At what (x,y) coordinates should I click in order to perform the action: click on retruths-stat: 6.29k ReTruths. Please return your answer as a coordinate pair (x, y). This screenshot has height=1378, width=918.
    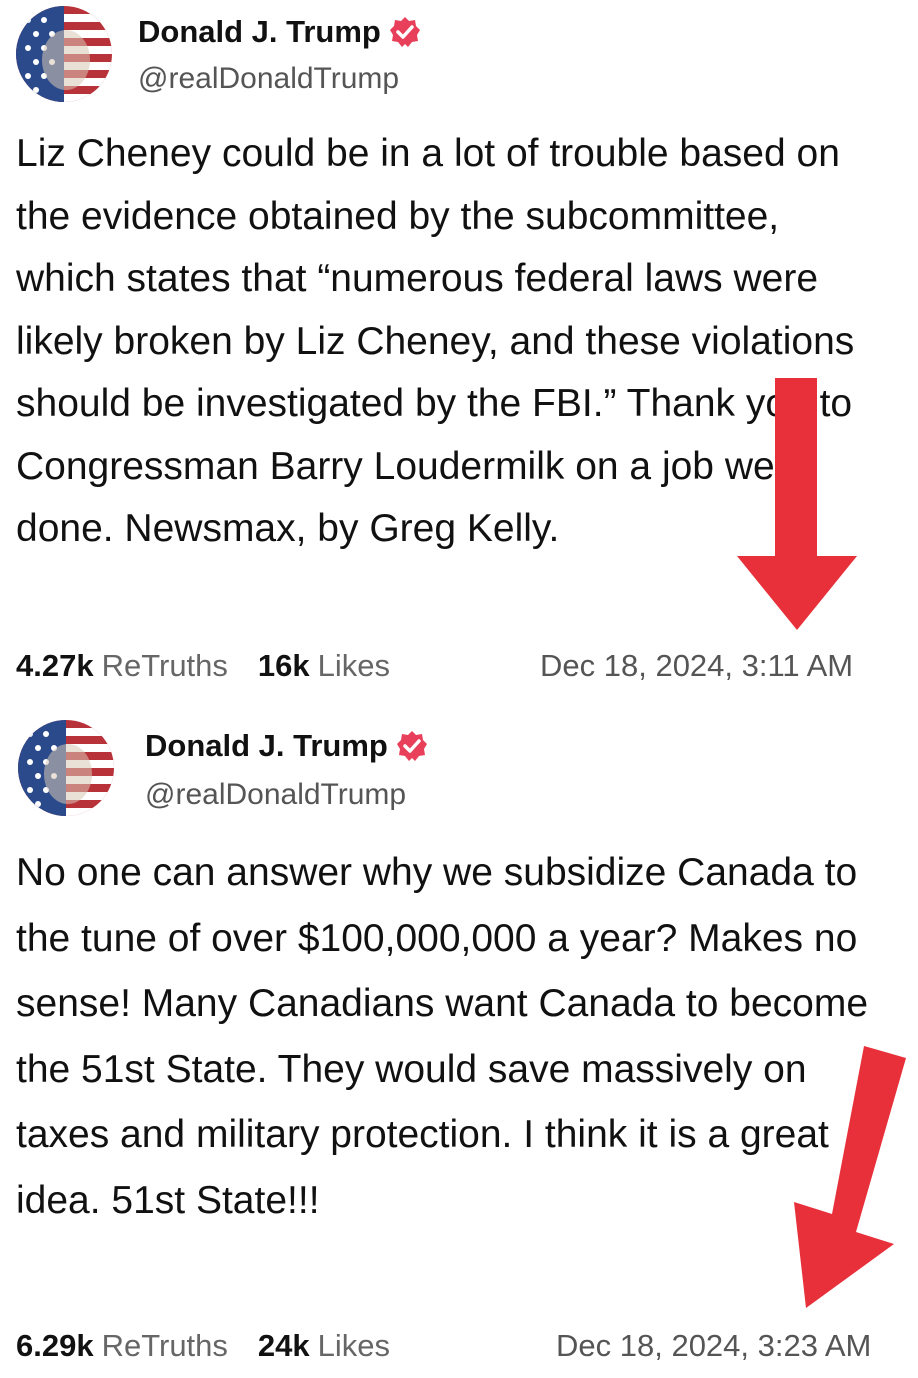
    Looking at the image, I should click on (122, 1346).